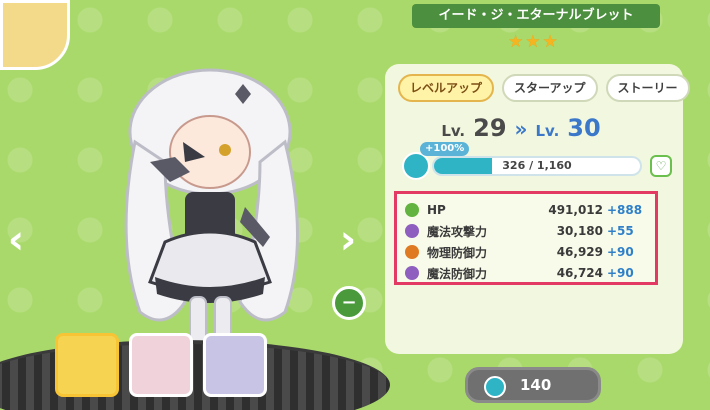 The image size is (710, 410). I want to click on star-rating: ★ ★ ★, so click(533, 42).